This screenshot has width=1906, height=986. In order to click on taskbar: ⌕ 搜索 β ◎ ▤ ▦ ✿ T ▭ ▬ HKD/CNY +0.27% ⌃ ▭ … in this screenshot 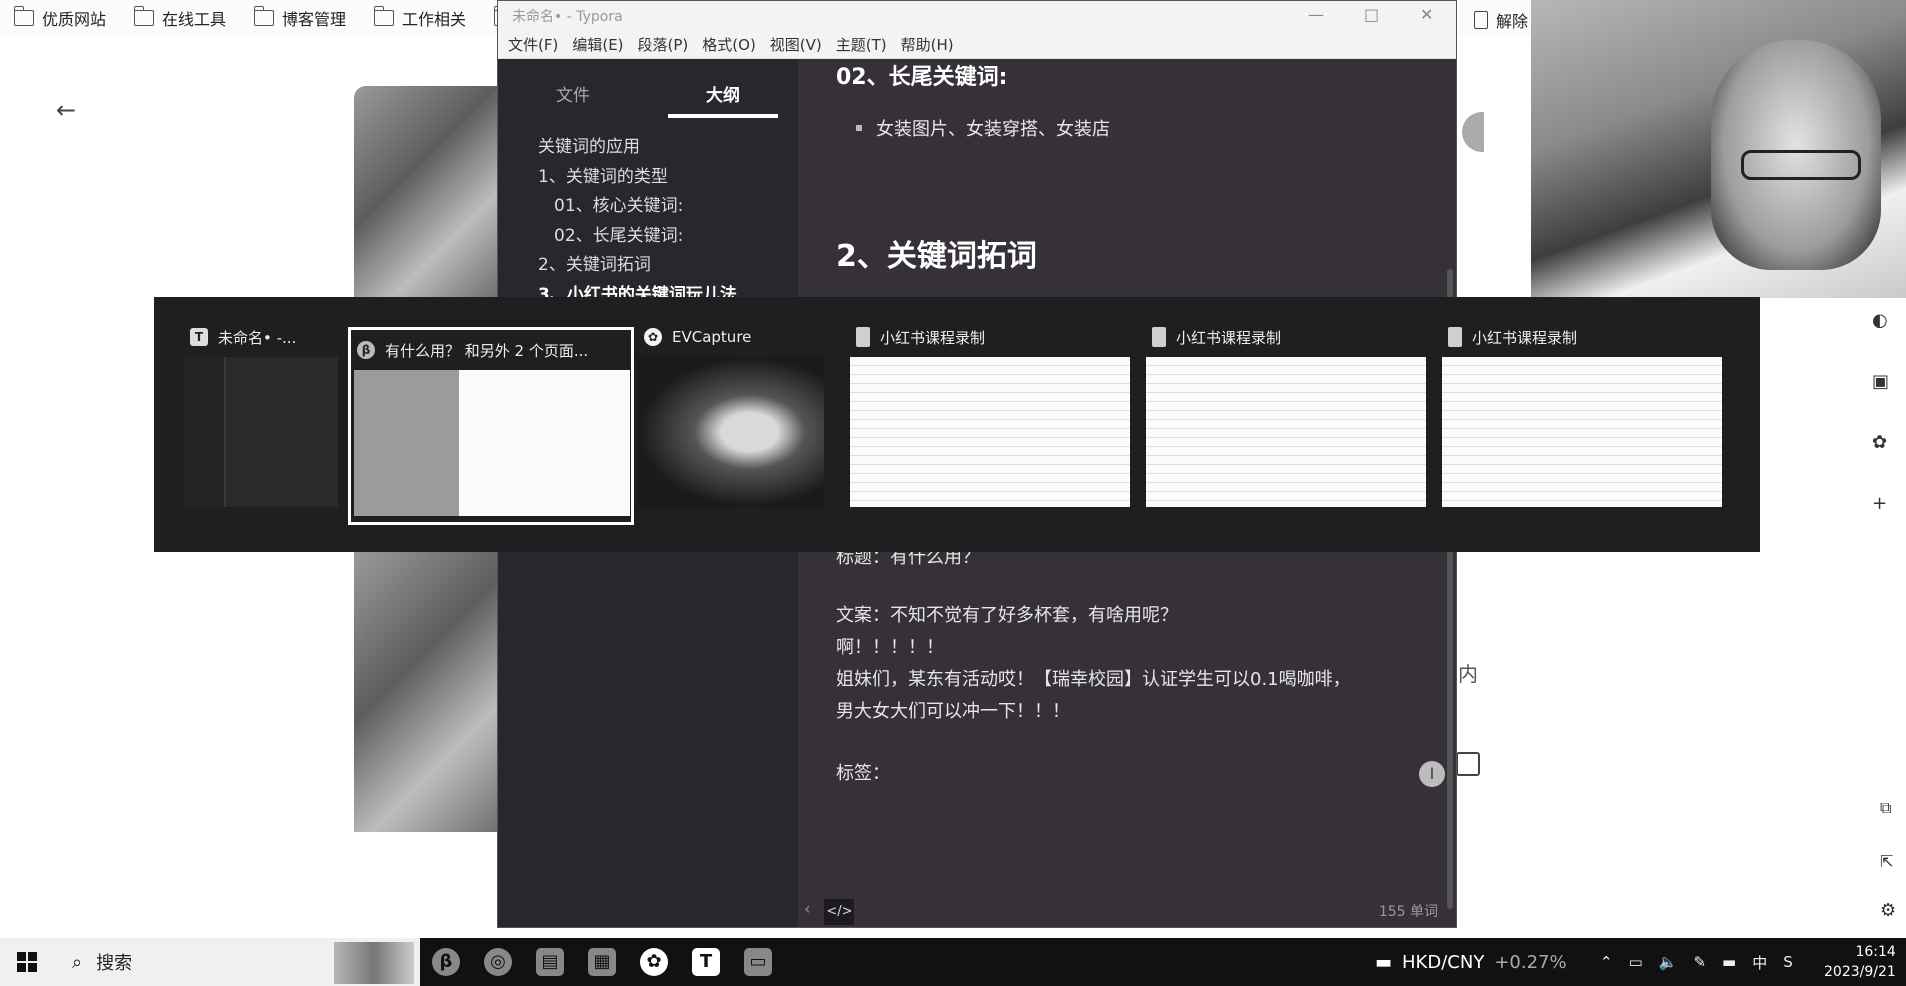, I will do `click(953, 962)`.